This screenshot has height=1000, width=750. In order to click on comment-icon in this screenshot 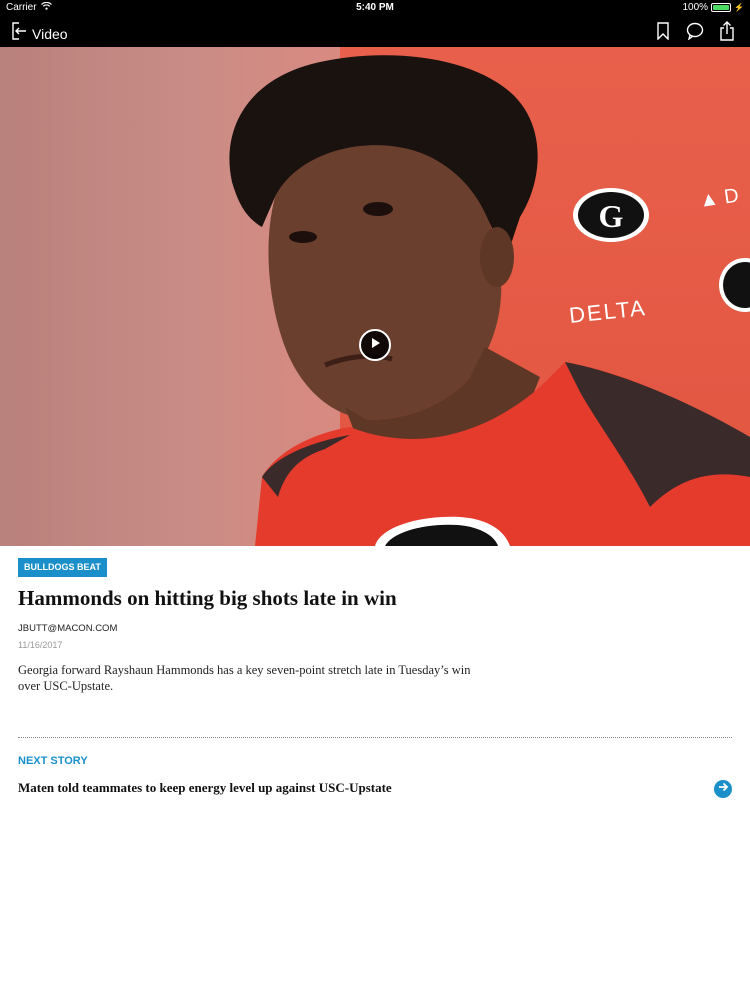, I will do `click(695, 31)`.